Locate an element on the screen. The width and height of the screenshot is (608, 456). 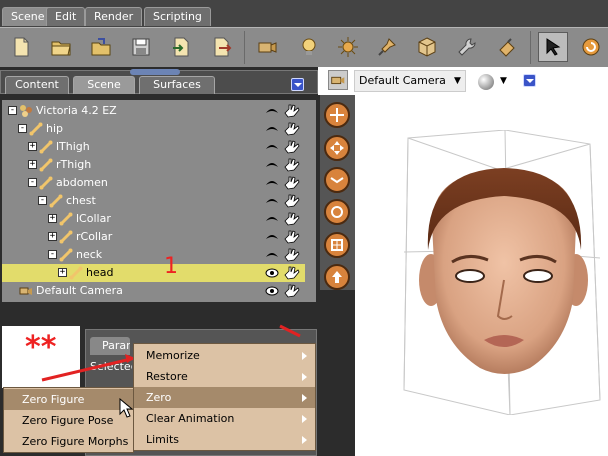
new-file-icon is located at coordinates (21, 47).